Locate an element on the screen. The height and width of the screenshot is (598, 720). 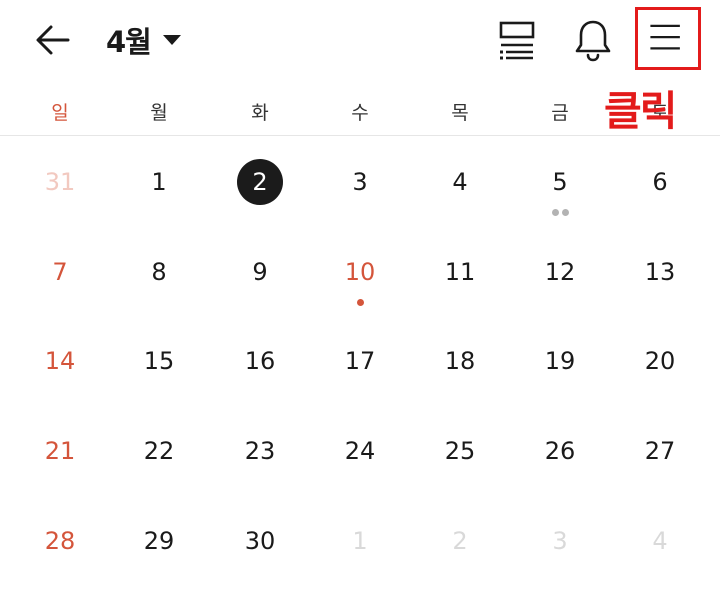
notification-button is located at coordinates (593, 40).